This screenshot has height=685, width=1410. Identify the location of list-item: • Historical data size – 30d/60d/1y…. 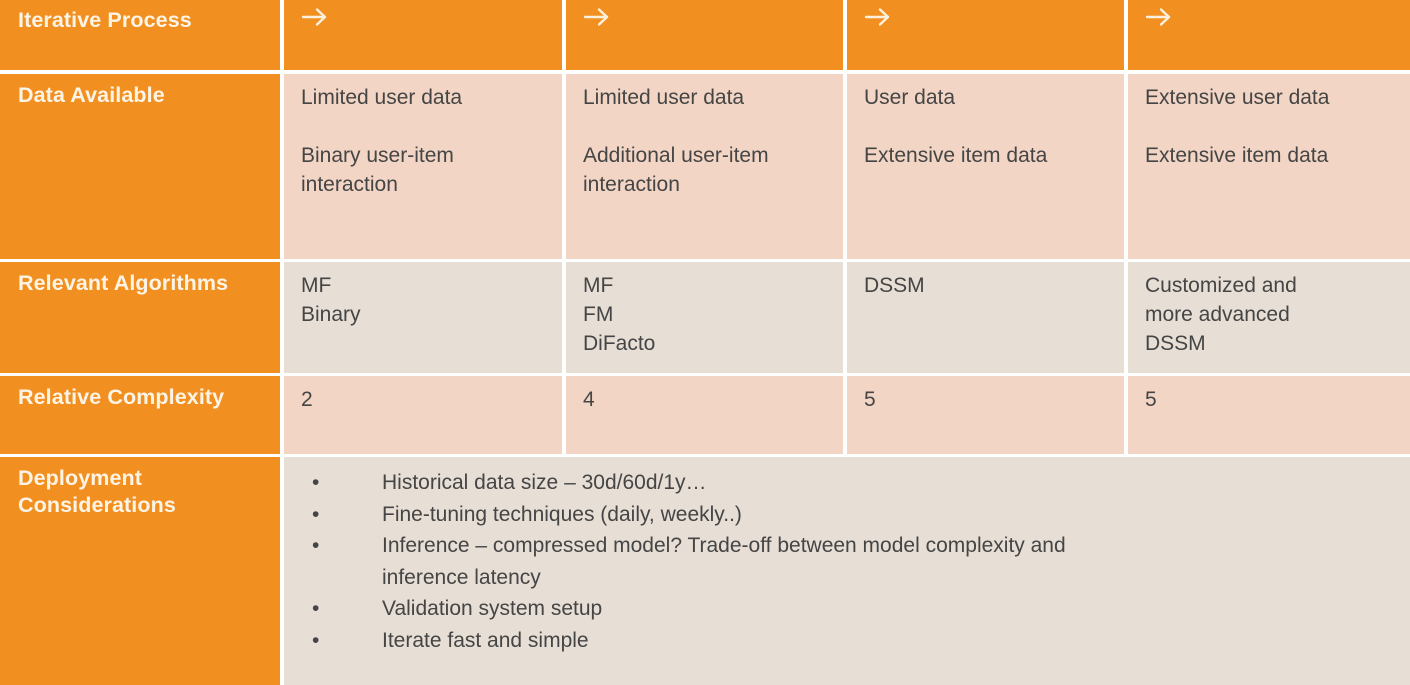
(850, 483).